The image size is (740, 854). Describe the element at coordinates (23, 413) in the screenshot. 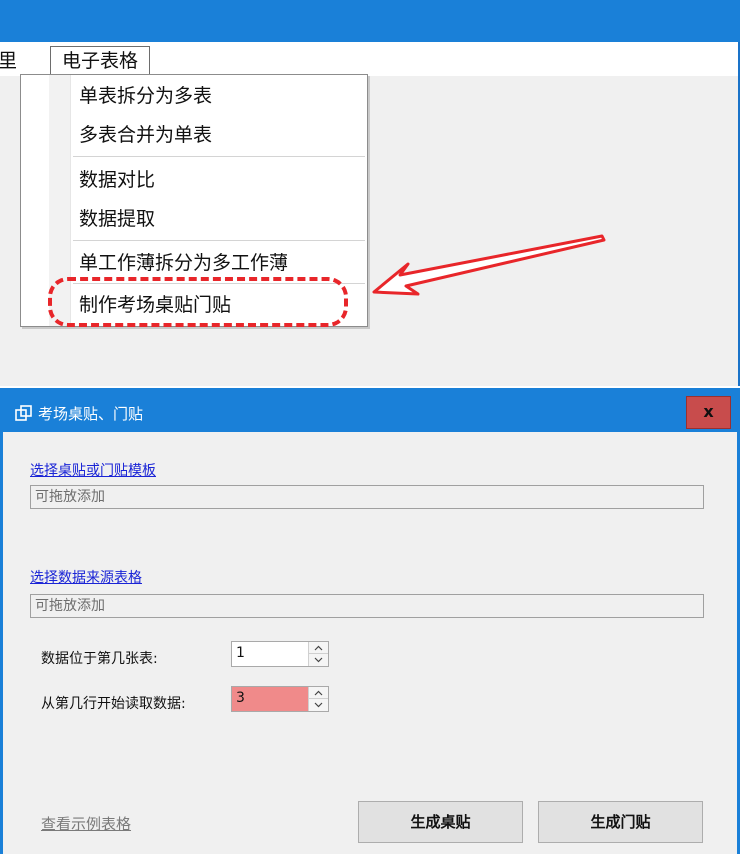

I see `window-restore-icon` at that location.